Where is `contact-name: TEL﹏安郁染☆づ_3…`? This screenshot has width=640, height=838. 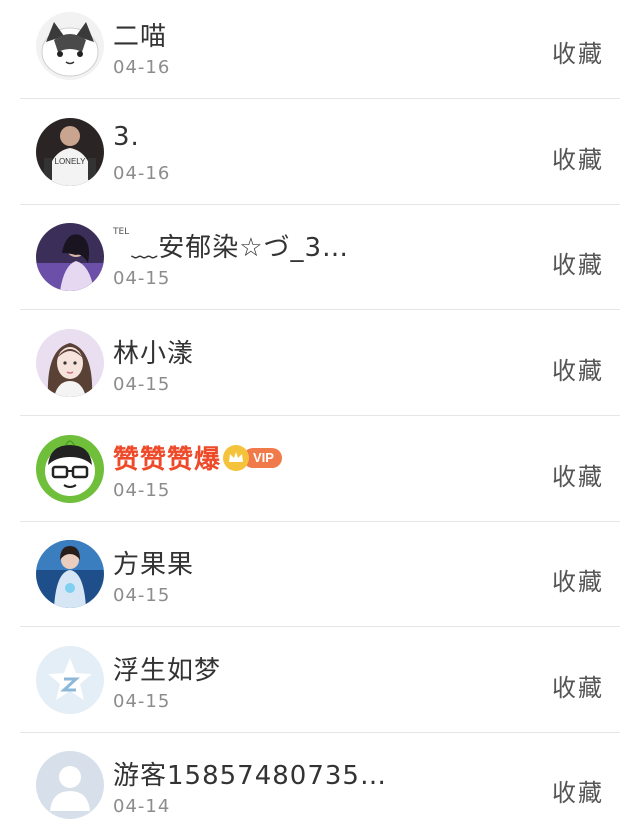
contact-name: TEL﹏安郁染☆づ_3… is located at coordinates (231, 245).